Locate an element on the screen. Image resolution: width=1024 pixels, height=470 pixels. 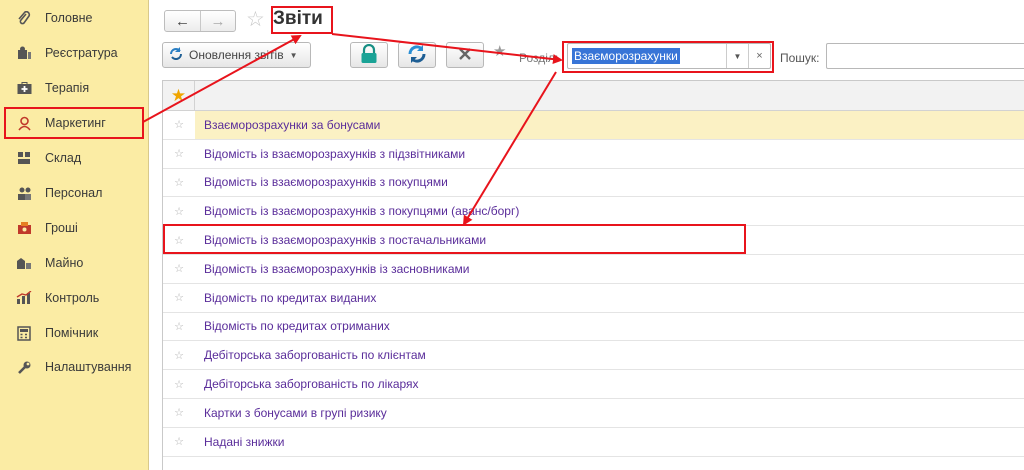
close-icon is located at coordinates (465, 55).